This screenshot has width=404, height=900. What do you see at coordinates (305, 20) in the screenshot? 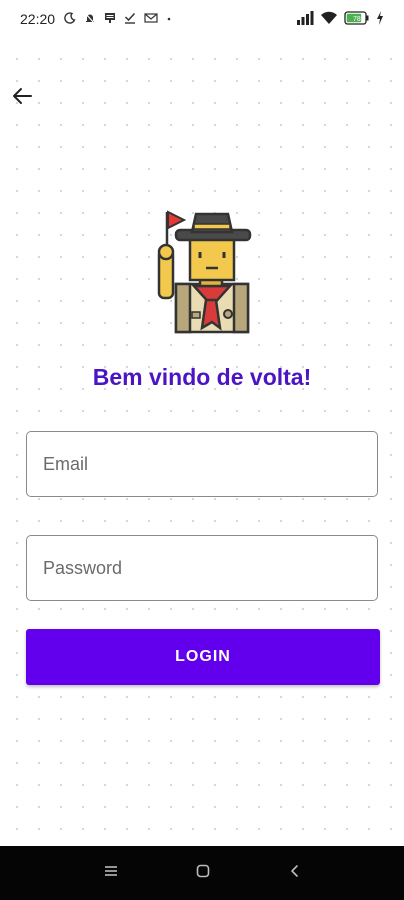
I see `signal-icon` at bounding box center [305, 20].